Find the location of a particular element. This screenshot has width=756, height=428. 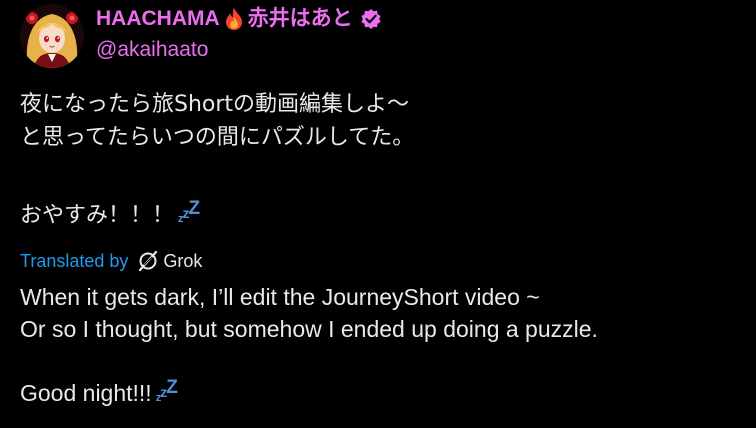

author-handle: @akaihaato is located at coordinates (152, 50).